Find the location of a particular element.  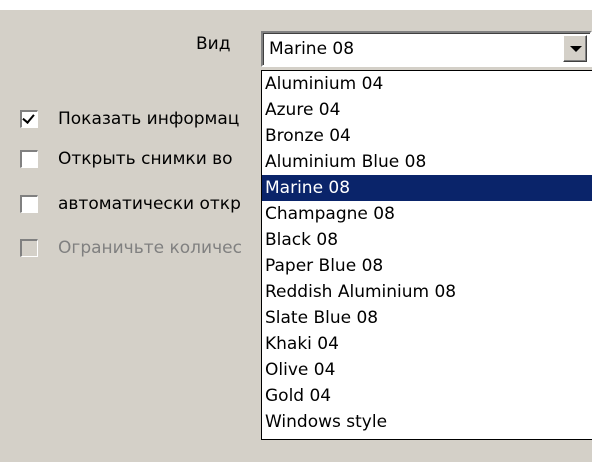

limit-count-checkbox is located at coordinates (29, 248).